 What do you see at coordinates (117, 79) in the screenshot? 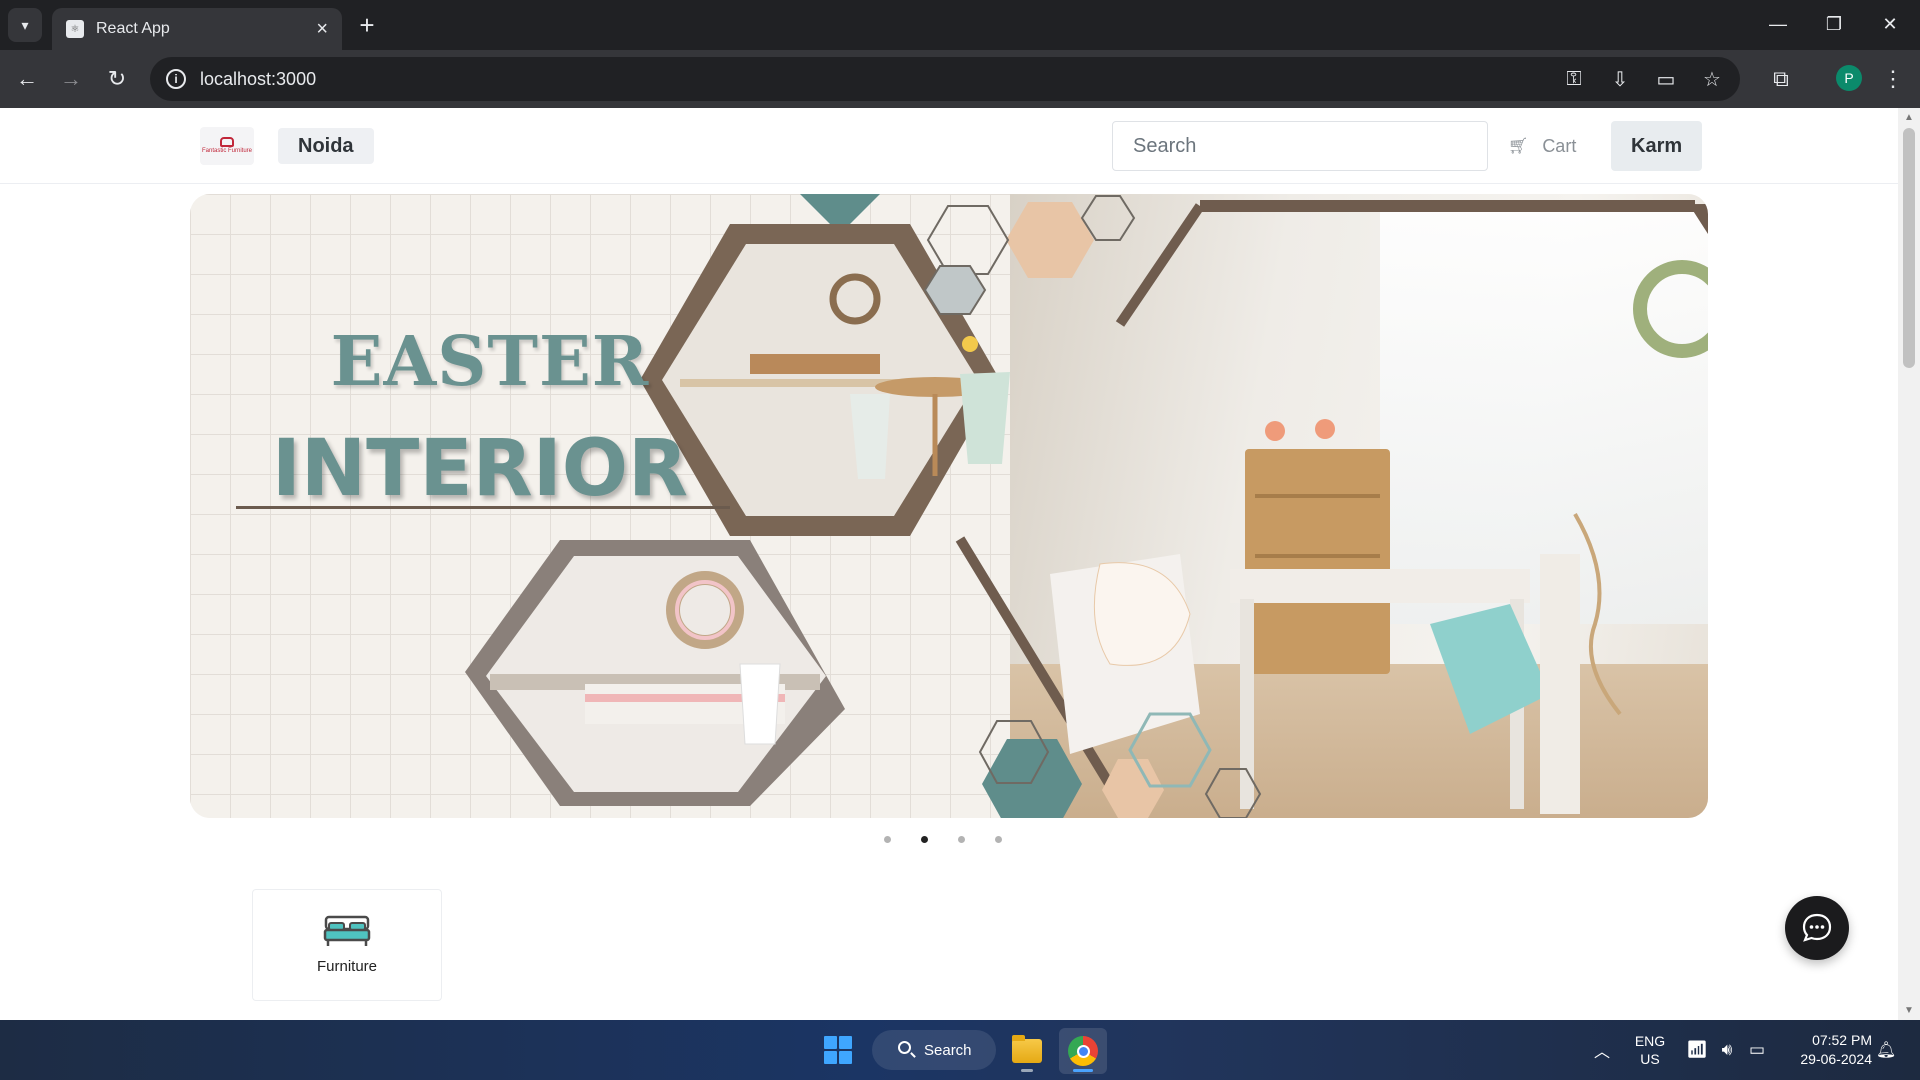
I see `reload-button: ↻` at bounding box center [117, 79].